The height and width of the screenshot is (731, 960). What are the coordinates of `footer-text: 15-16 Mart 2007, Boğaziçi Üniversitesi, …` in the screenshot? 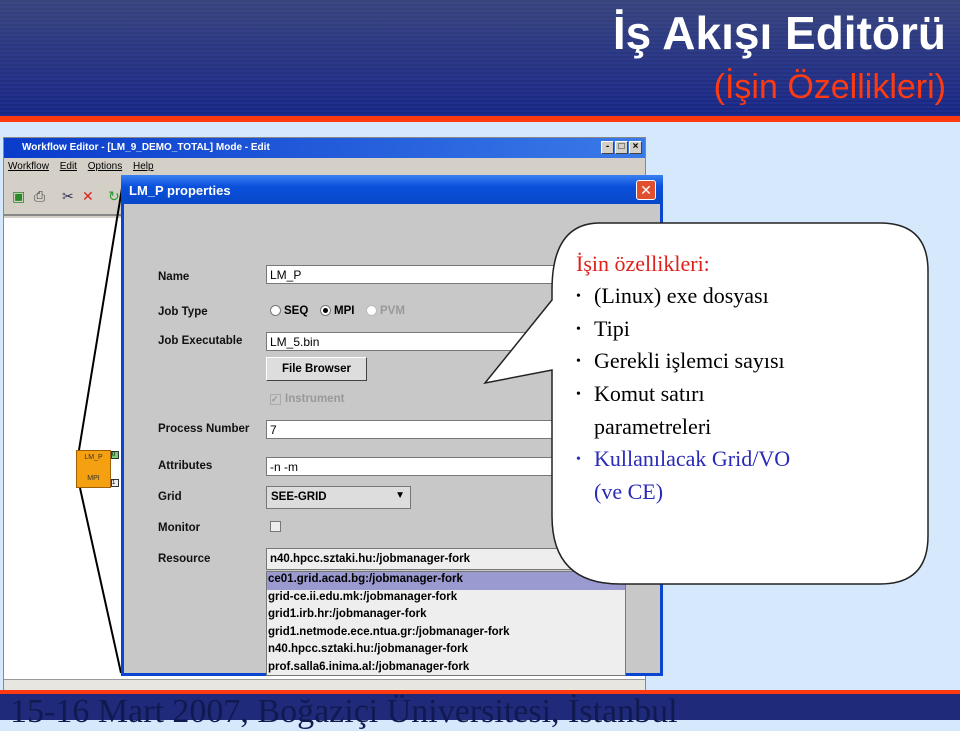 It's located at (344, 711).